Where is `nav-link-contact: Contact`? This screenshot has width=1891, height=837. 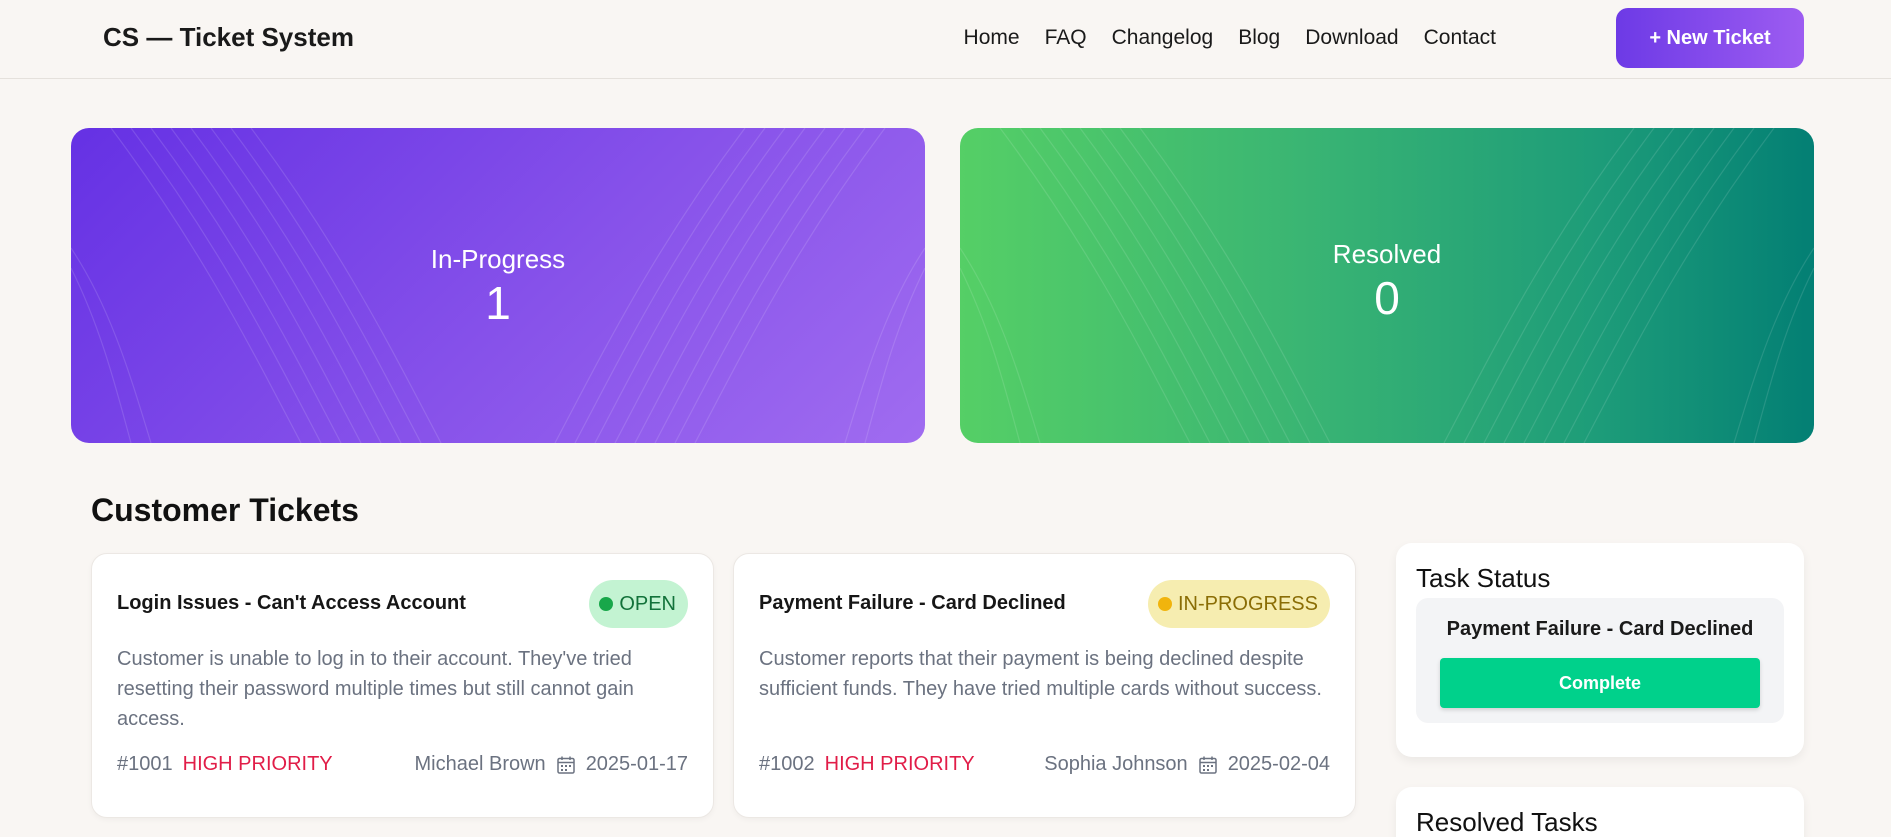 nav-link-contact: Contact is located at coordinates (1460, 38).